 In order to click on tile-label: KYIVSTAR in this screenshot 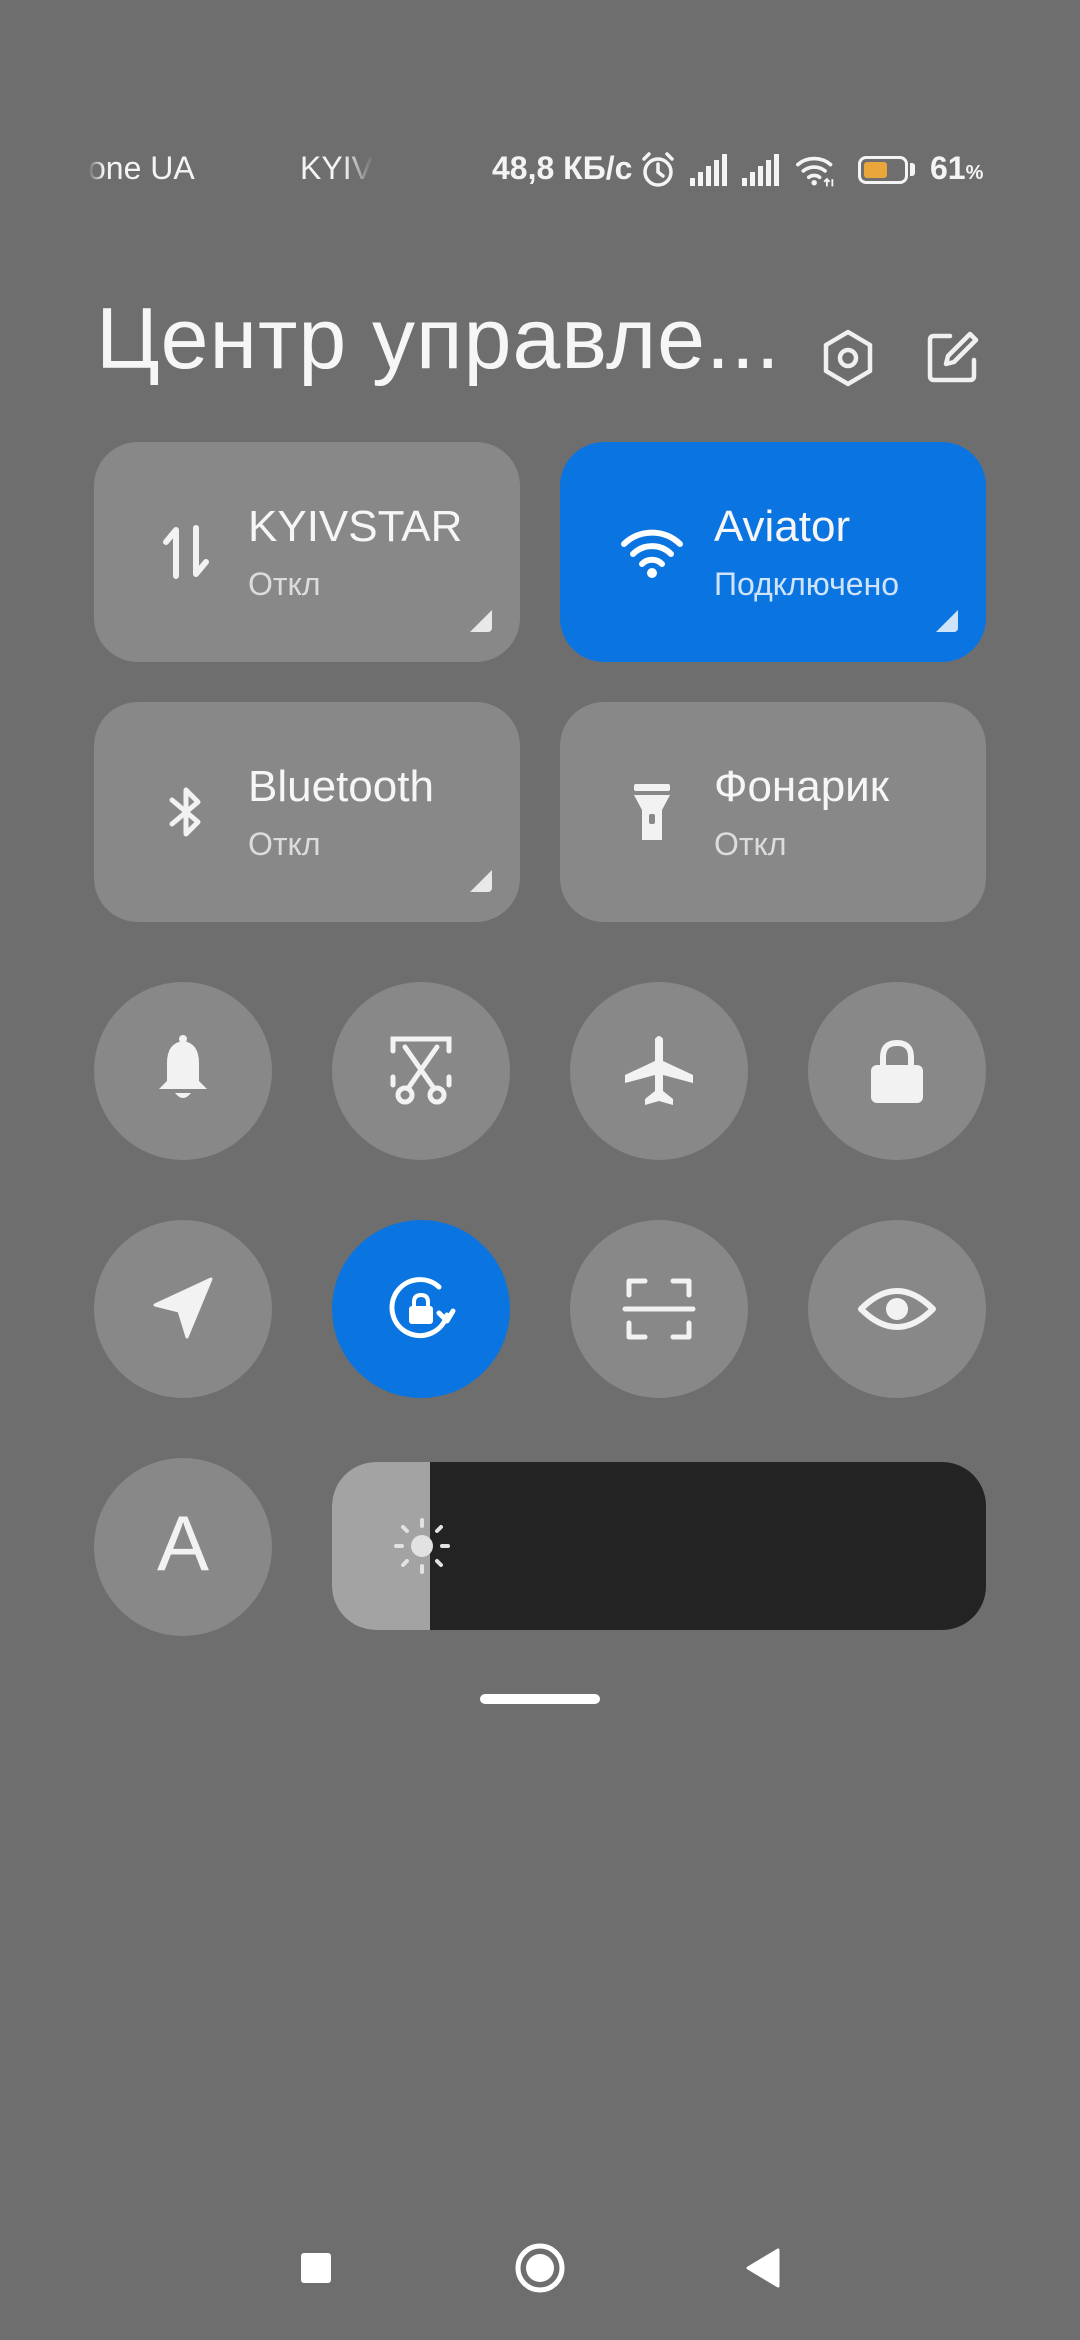, I will do `click(355, 526)`.